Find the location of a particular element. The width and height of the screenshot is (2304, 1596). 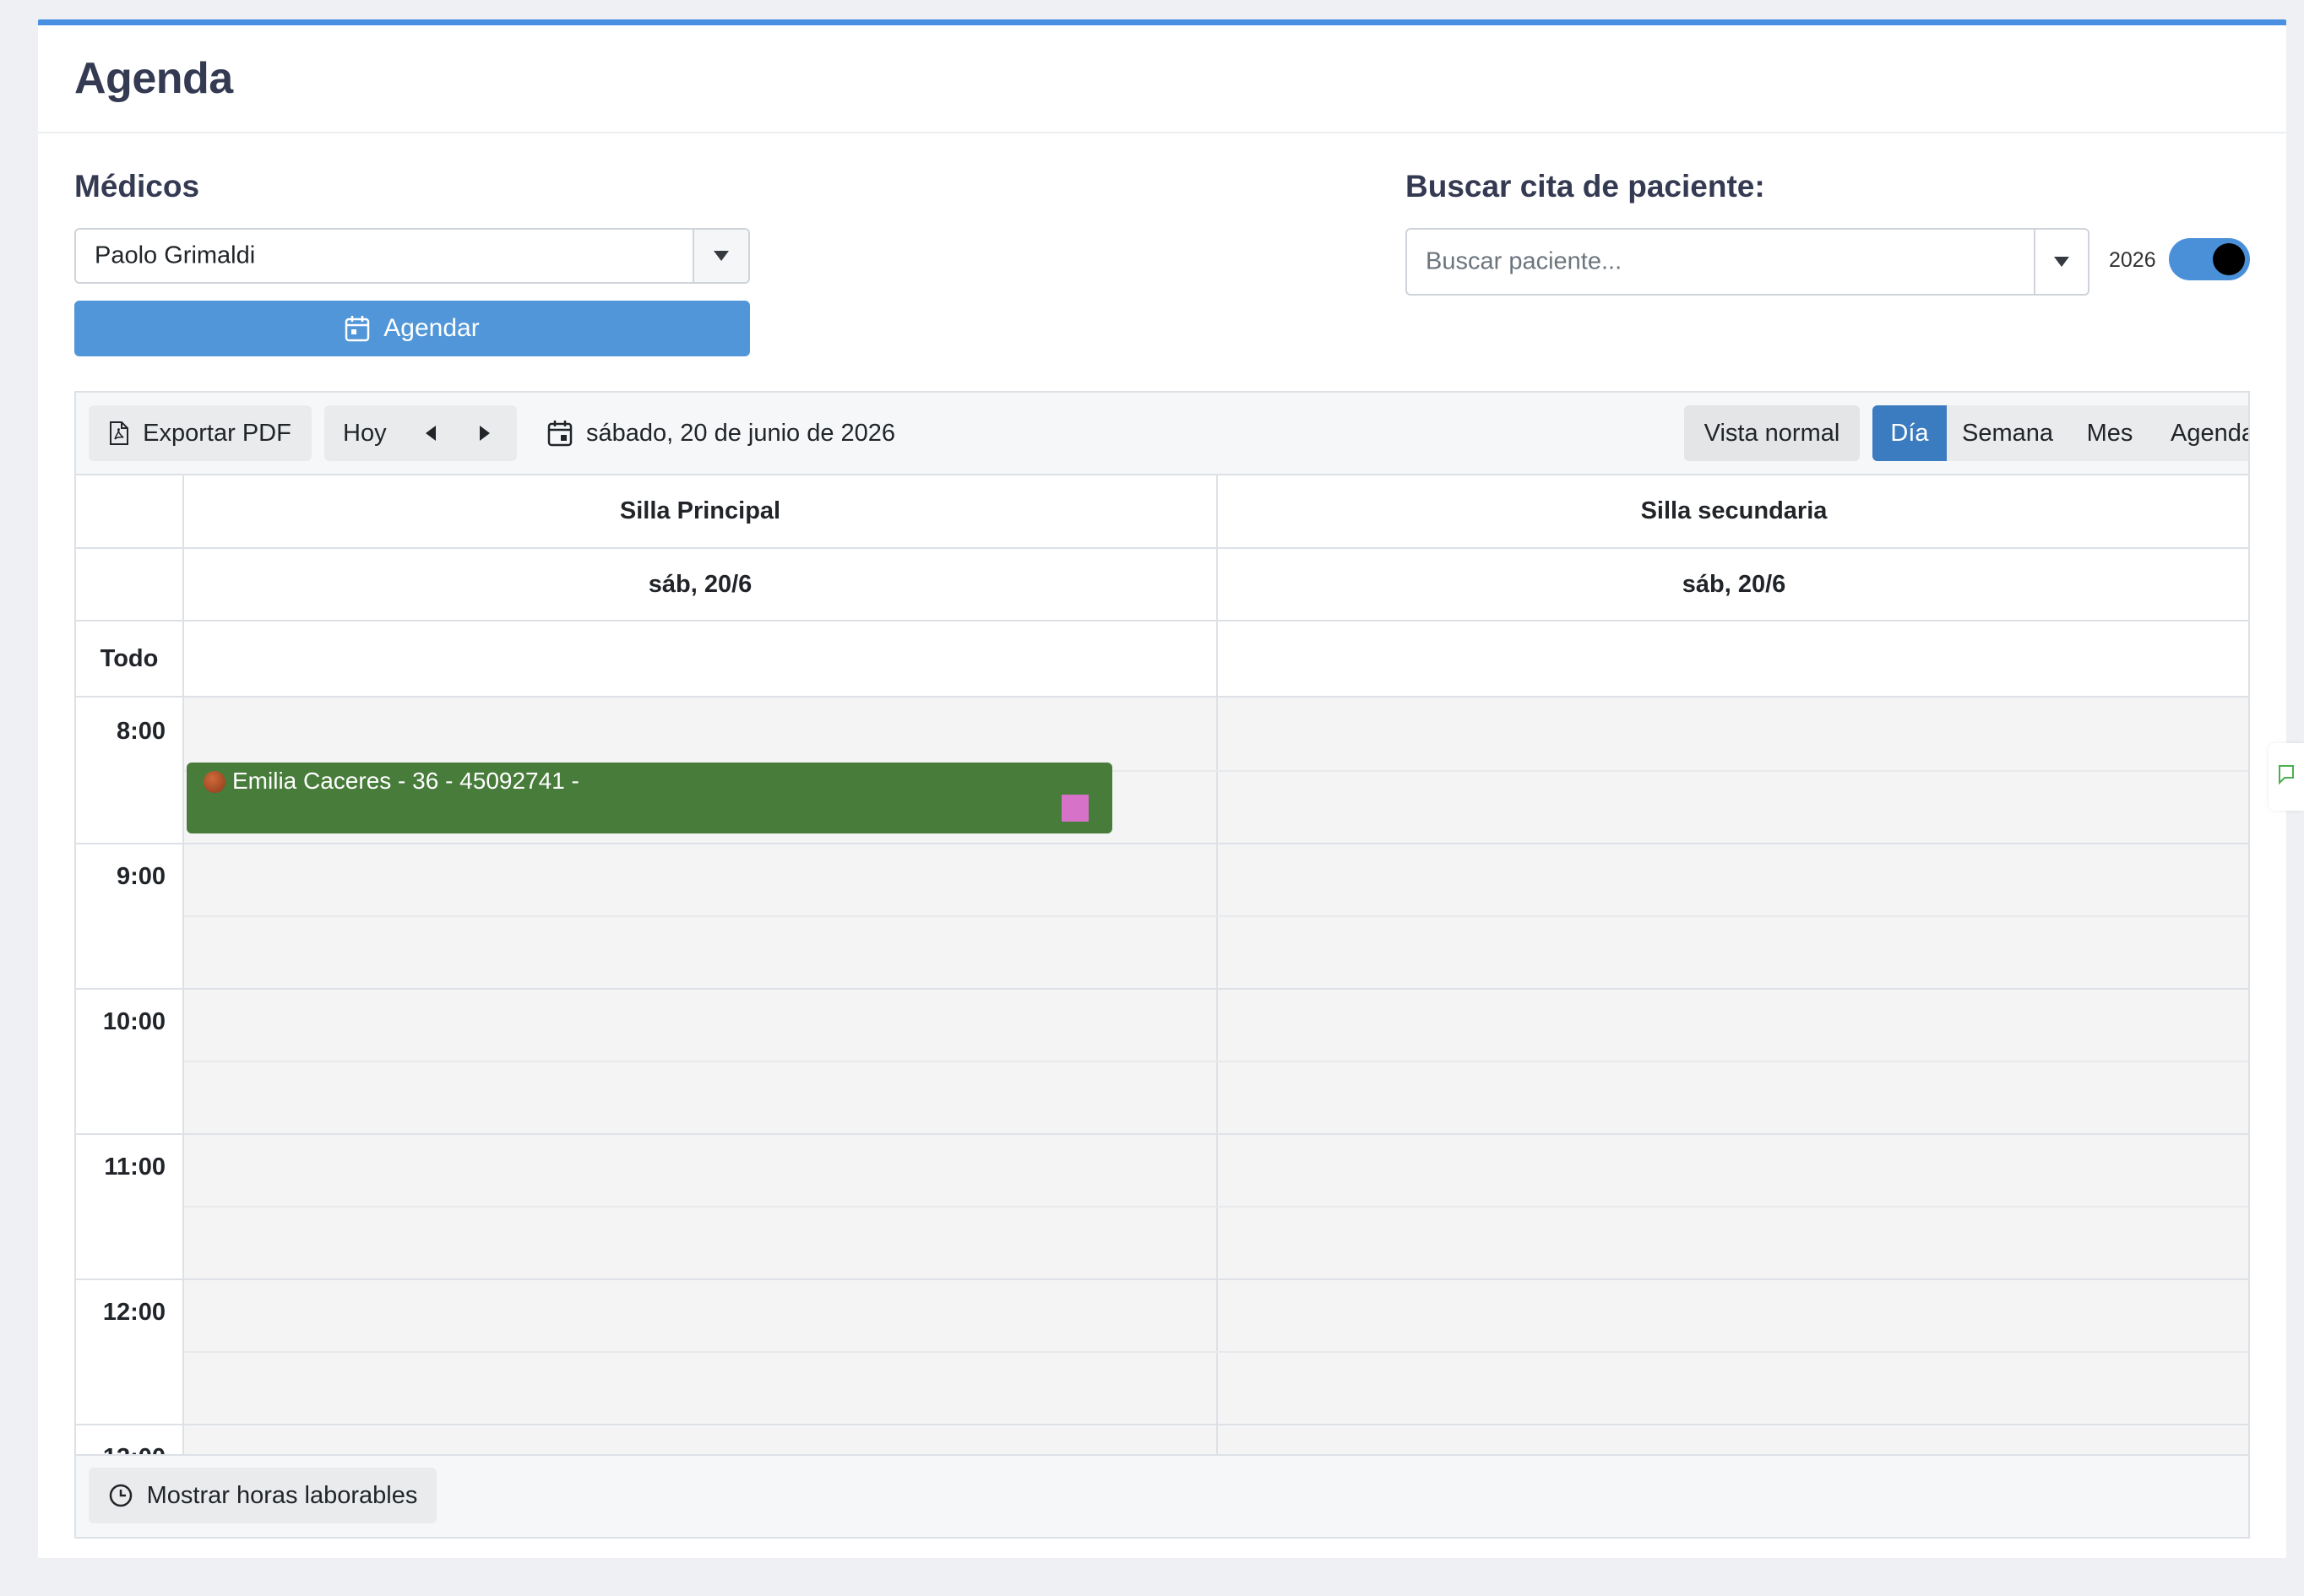

vista-normal-button: Vista normal is located at coordinates (1772, 433).